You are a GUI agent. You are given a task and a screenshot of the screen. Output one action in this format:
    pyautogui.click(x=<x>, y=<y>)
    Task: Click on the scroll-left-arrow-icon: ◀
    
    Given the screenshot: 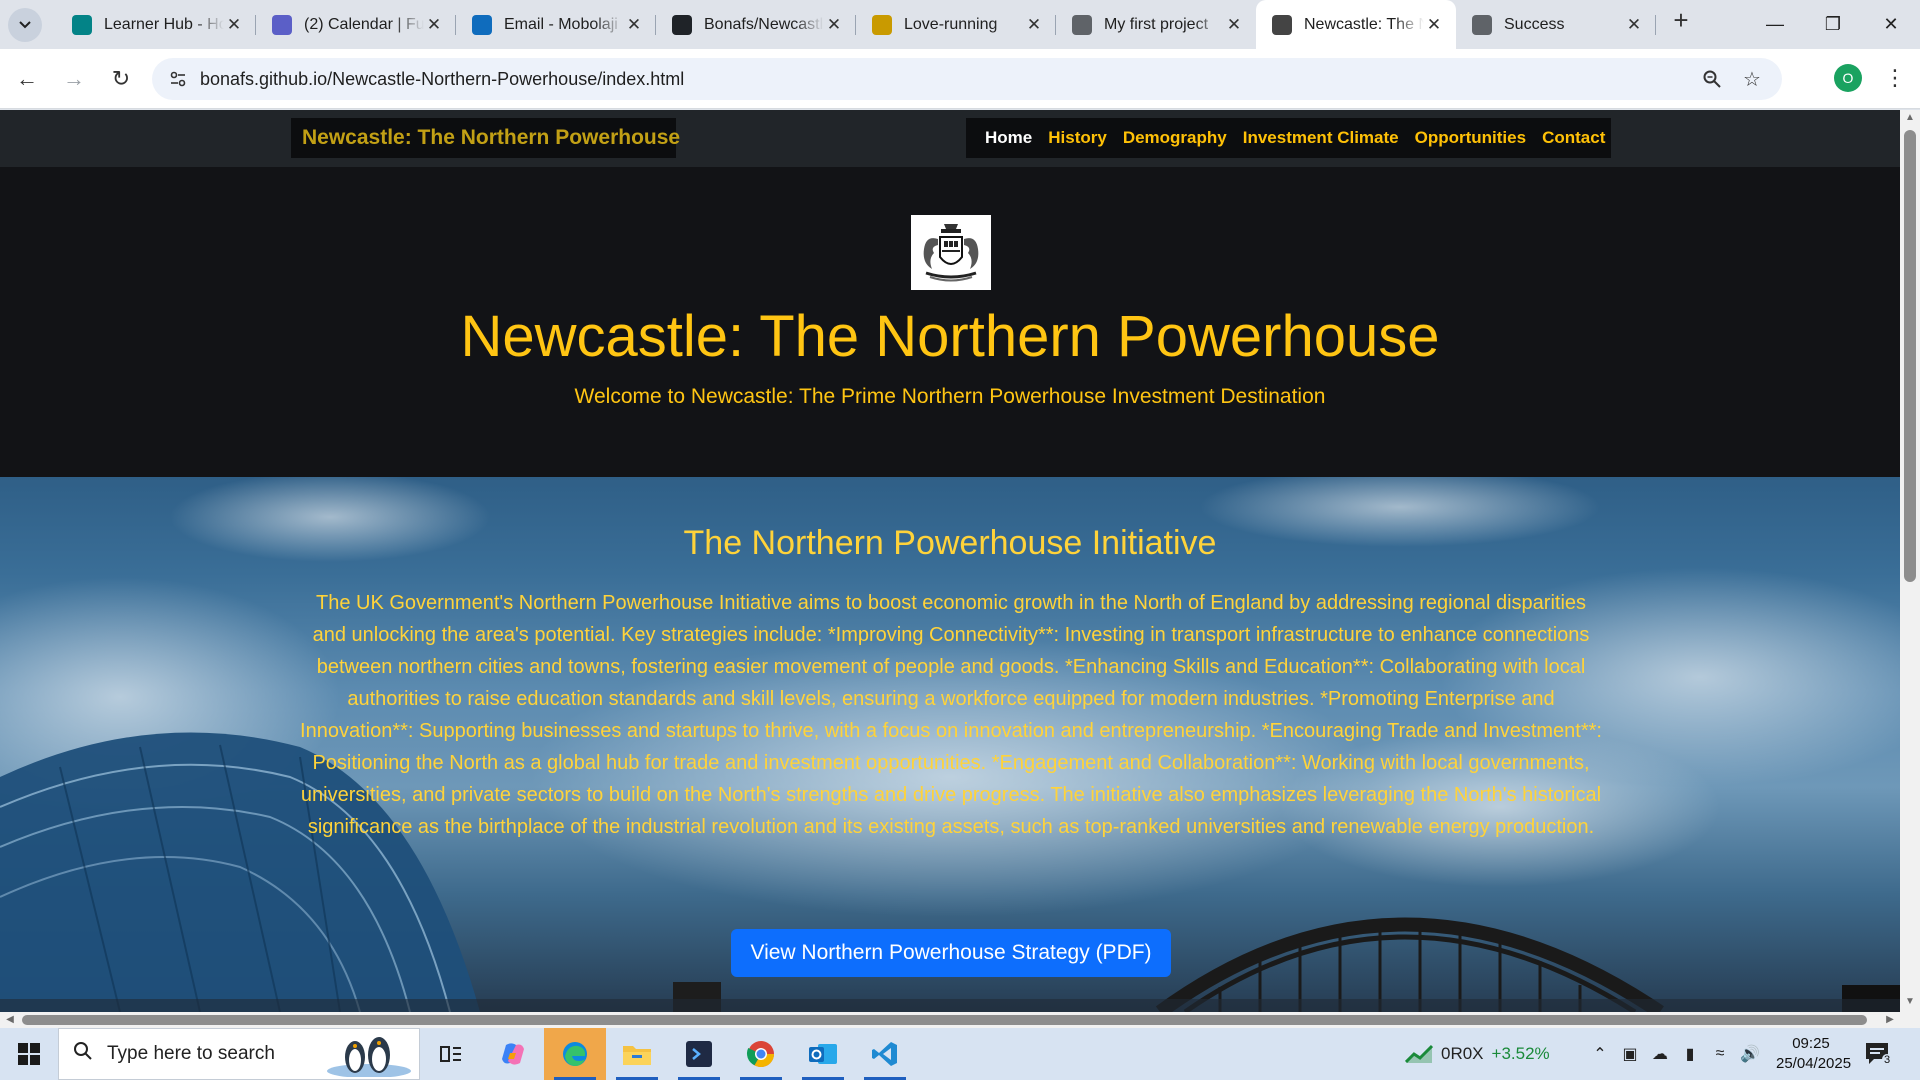 What is the action you would take?
    pyautogui.click(x=10, y=1020)
    